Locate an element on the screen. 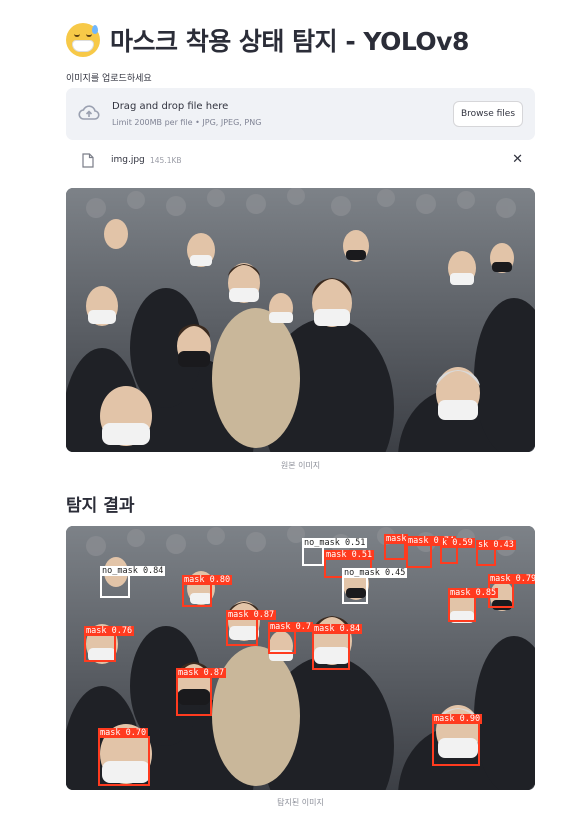 This screenshot has width=584, height=840. page-title: 마스크 착용 상태 탐지 - YOLOv8 is located at coordinates (289, 41).